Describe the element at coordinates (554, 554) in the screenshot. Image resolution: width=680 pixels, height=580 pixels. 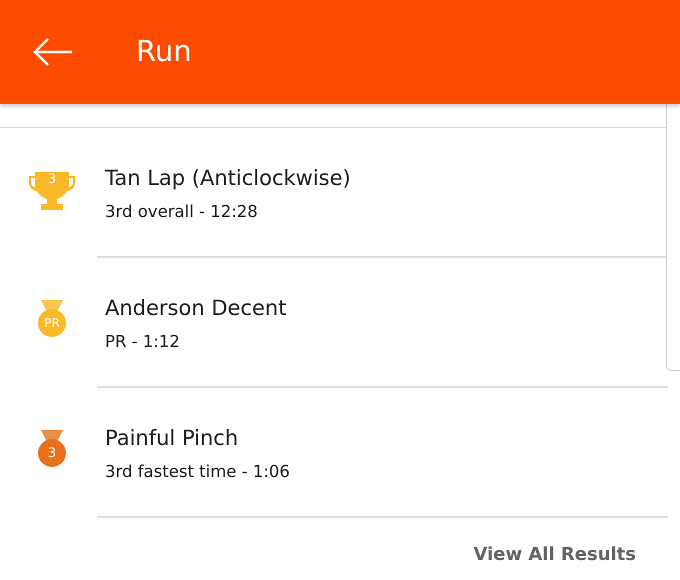
I see `view-all-link: View All Results` at that location.